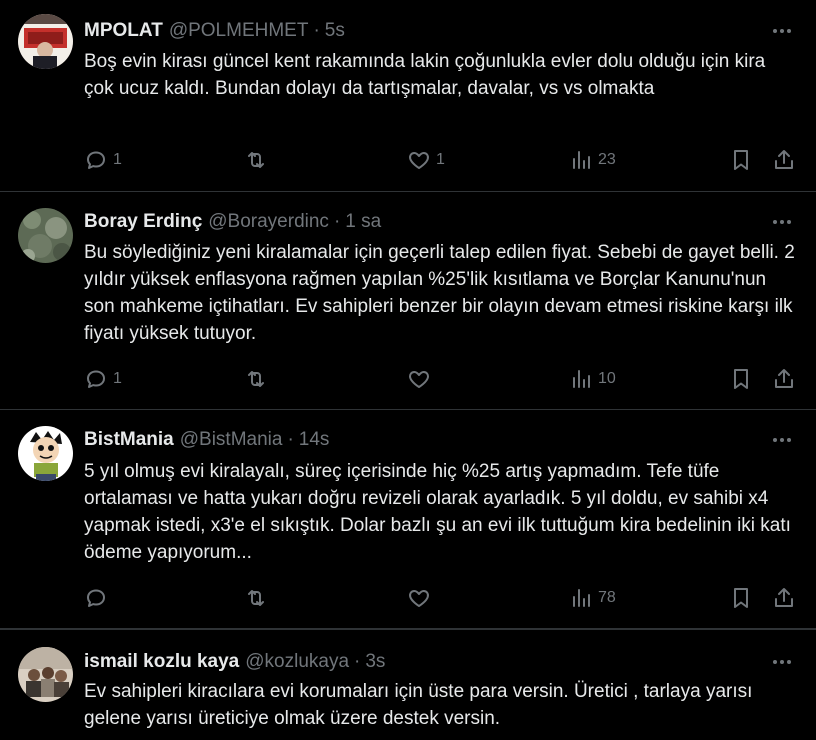 The width and height of the screenshot is (816, 740). What do you see at coordinates (375, 662) in the screenshot?
I see `timestamp: 3s` at bounding box center [375, 662].